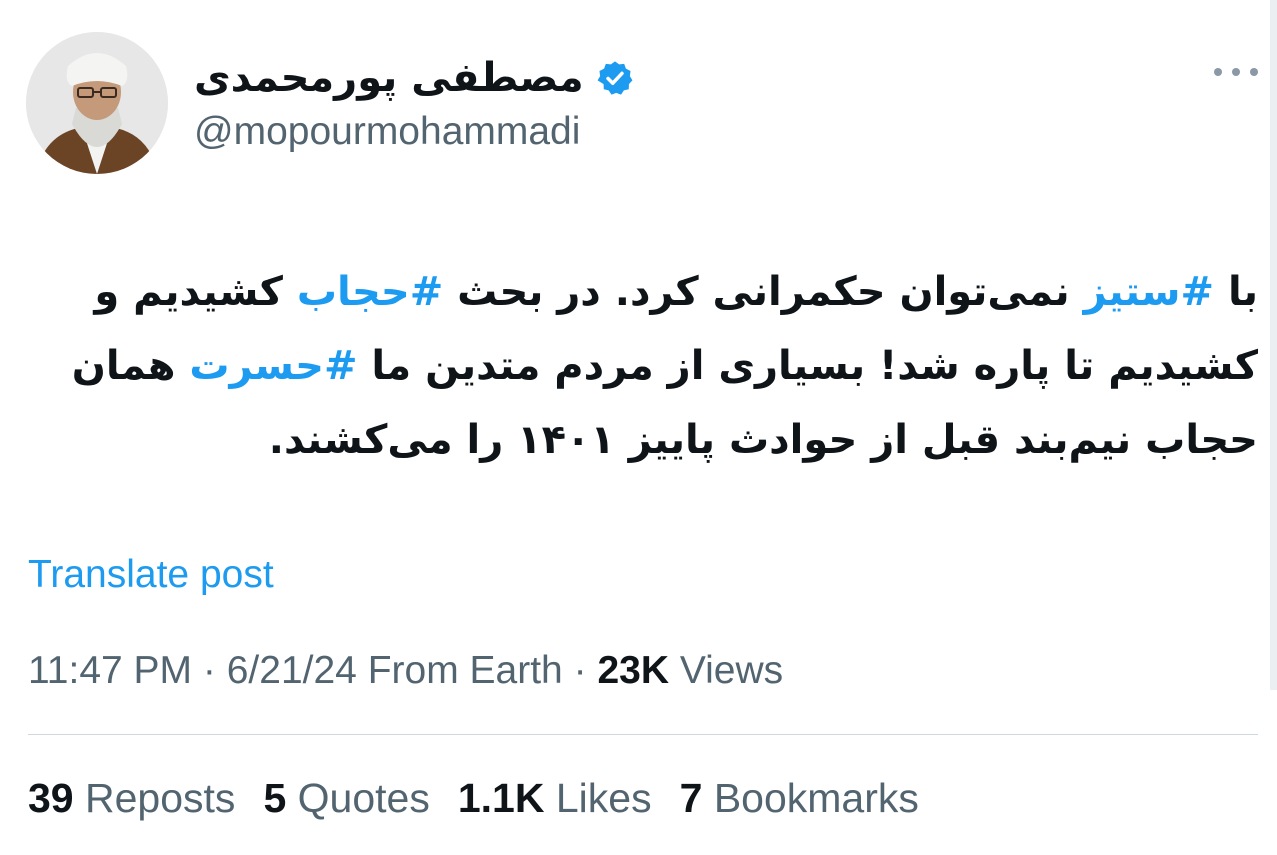 The image size is (1277, 855). I want to click on tweet-time: 11:47 PM, so click(110, 670).